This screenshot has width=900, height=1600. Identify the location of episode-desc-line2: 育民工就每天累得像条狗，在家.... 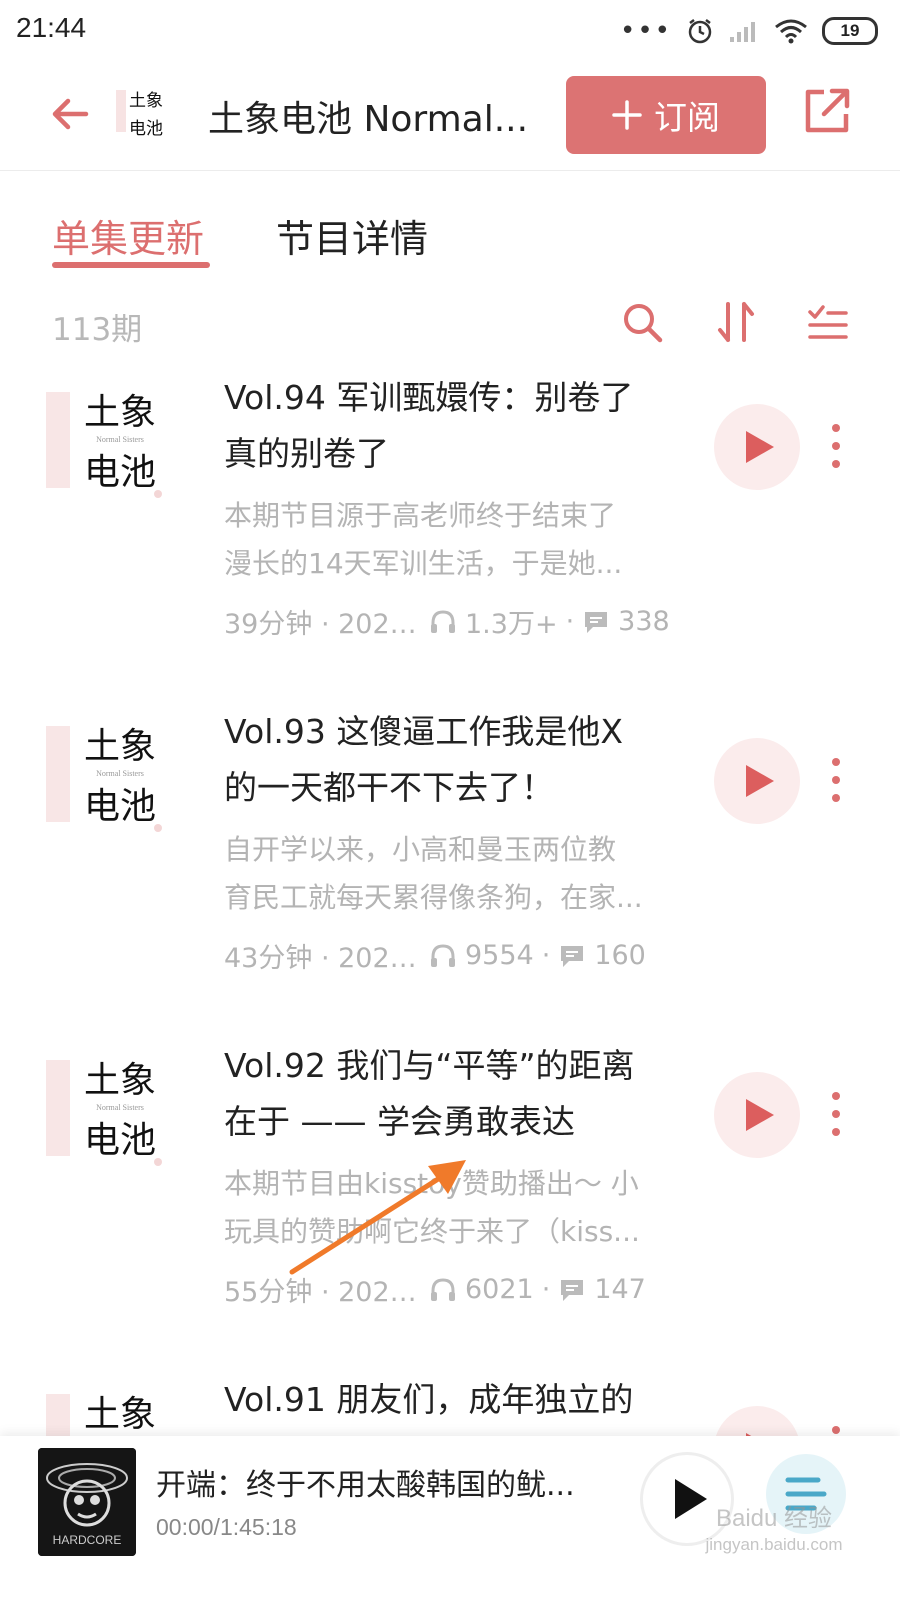
(433, 897).